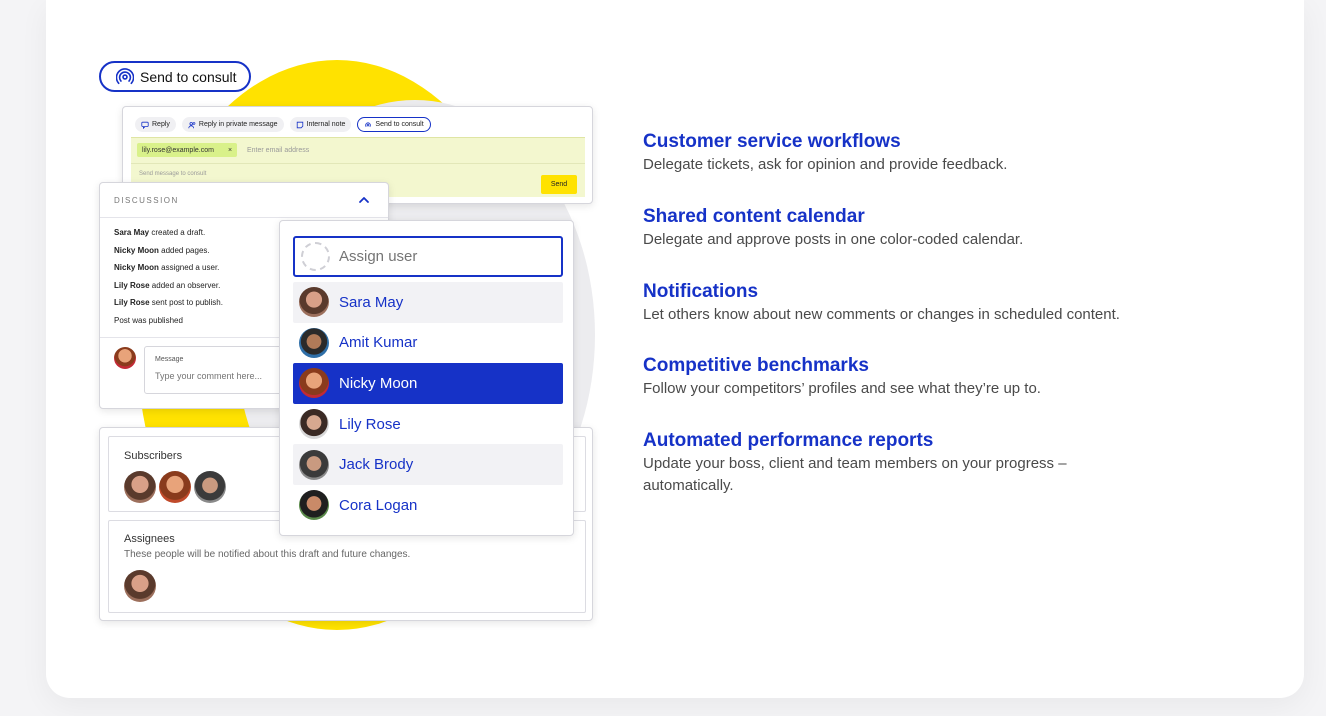  Describe the element at coordinates (439, 256) in the screenshot. I see `assign-user-input` at that location.